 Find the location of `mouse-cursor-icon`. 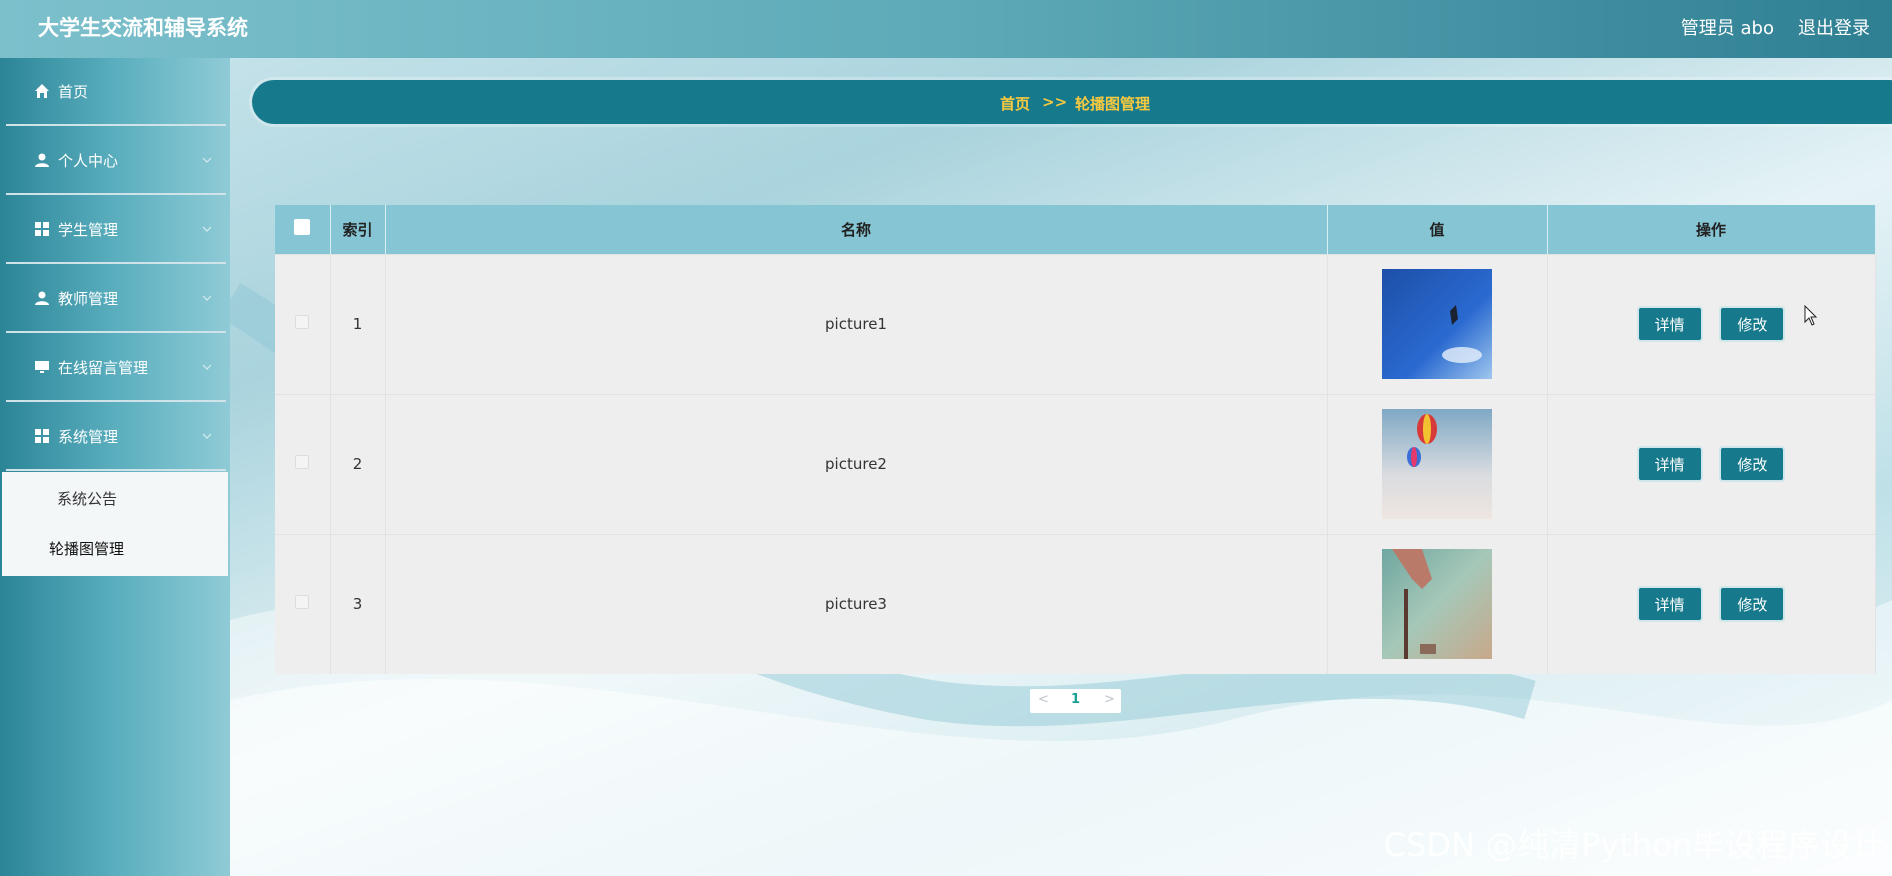

mouse-cursor-icon is located at coordinates (1811, 315).